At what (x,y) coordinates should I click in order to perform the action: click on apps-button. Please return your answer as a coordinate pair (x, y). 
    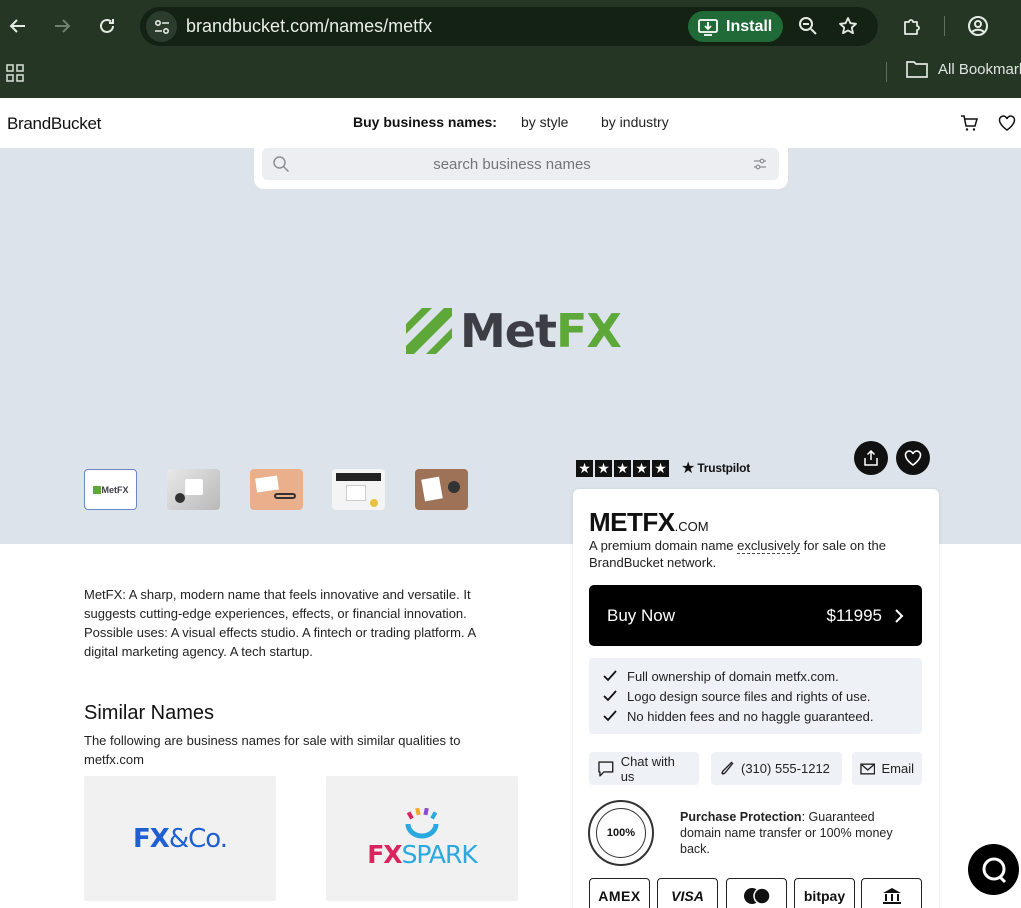
    Looking at the image, I should click on (15, 75).